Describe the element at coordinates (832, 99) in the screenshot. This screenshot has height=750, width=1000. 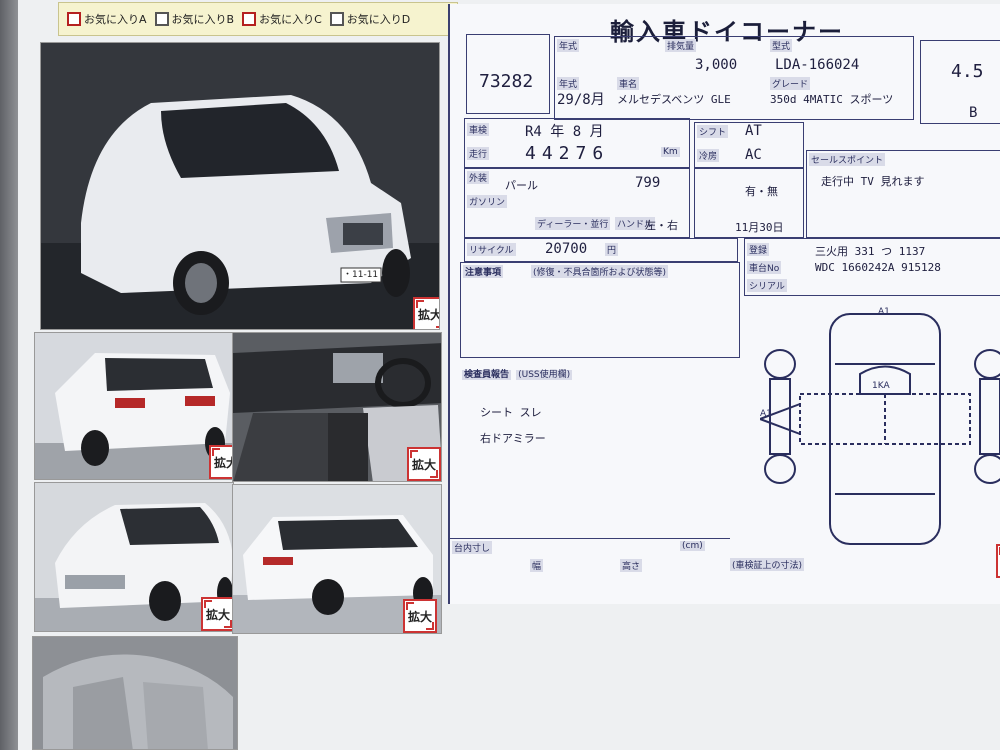
I see `grade-value: 350d 4MATIC スポーツ` at that location.